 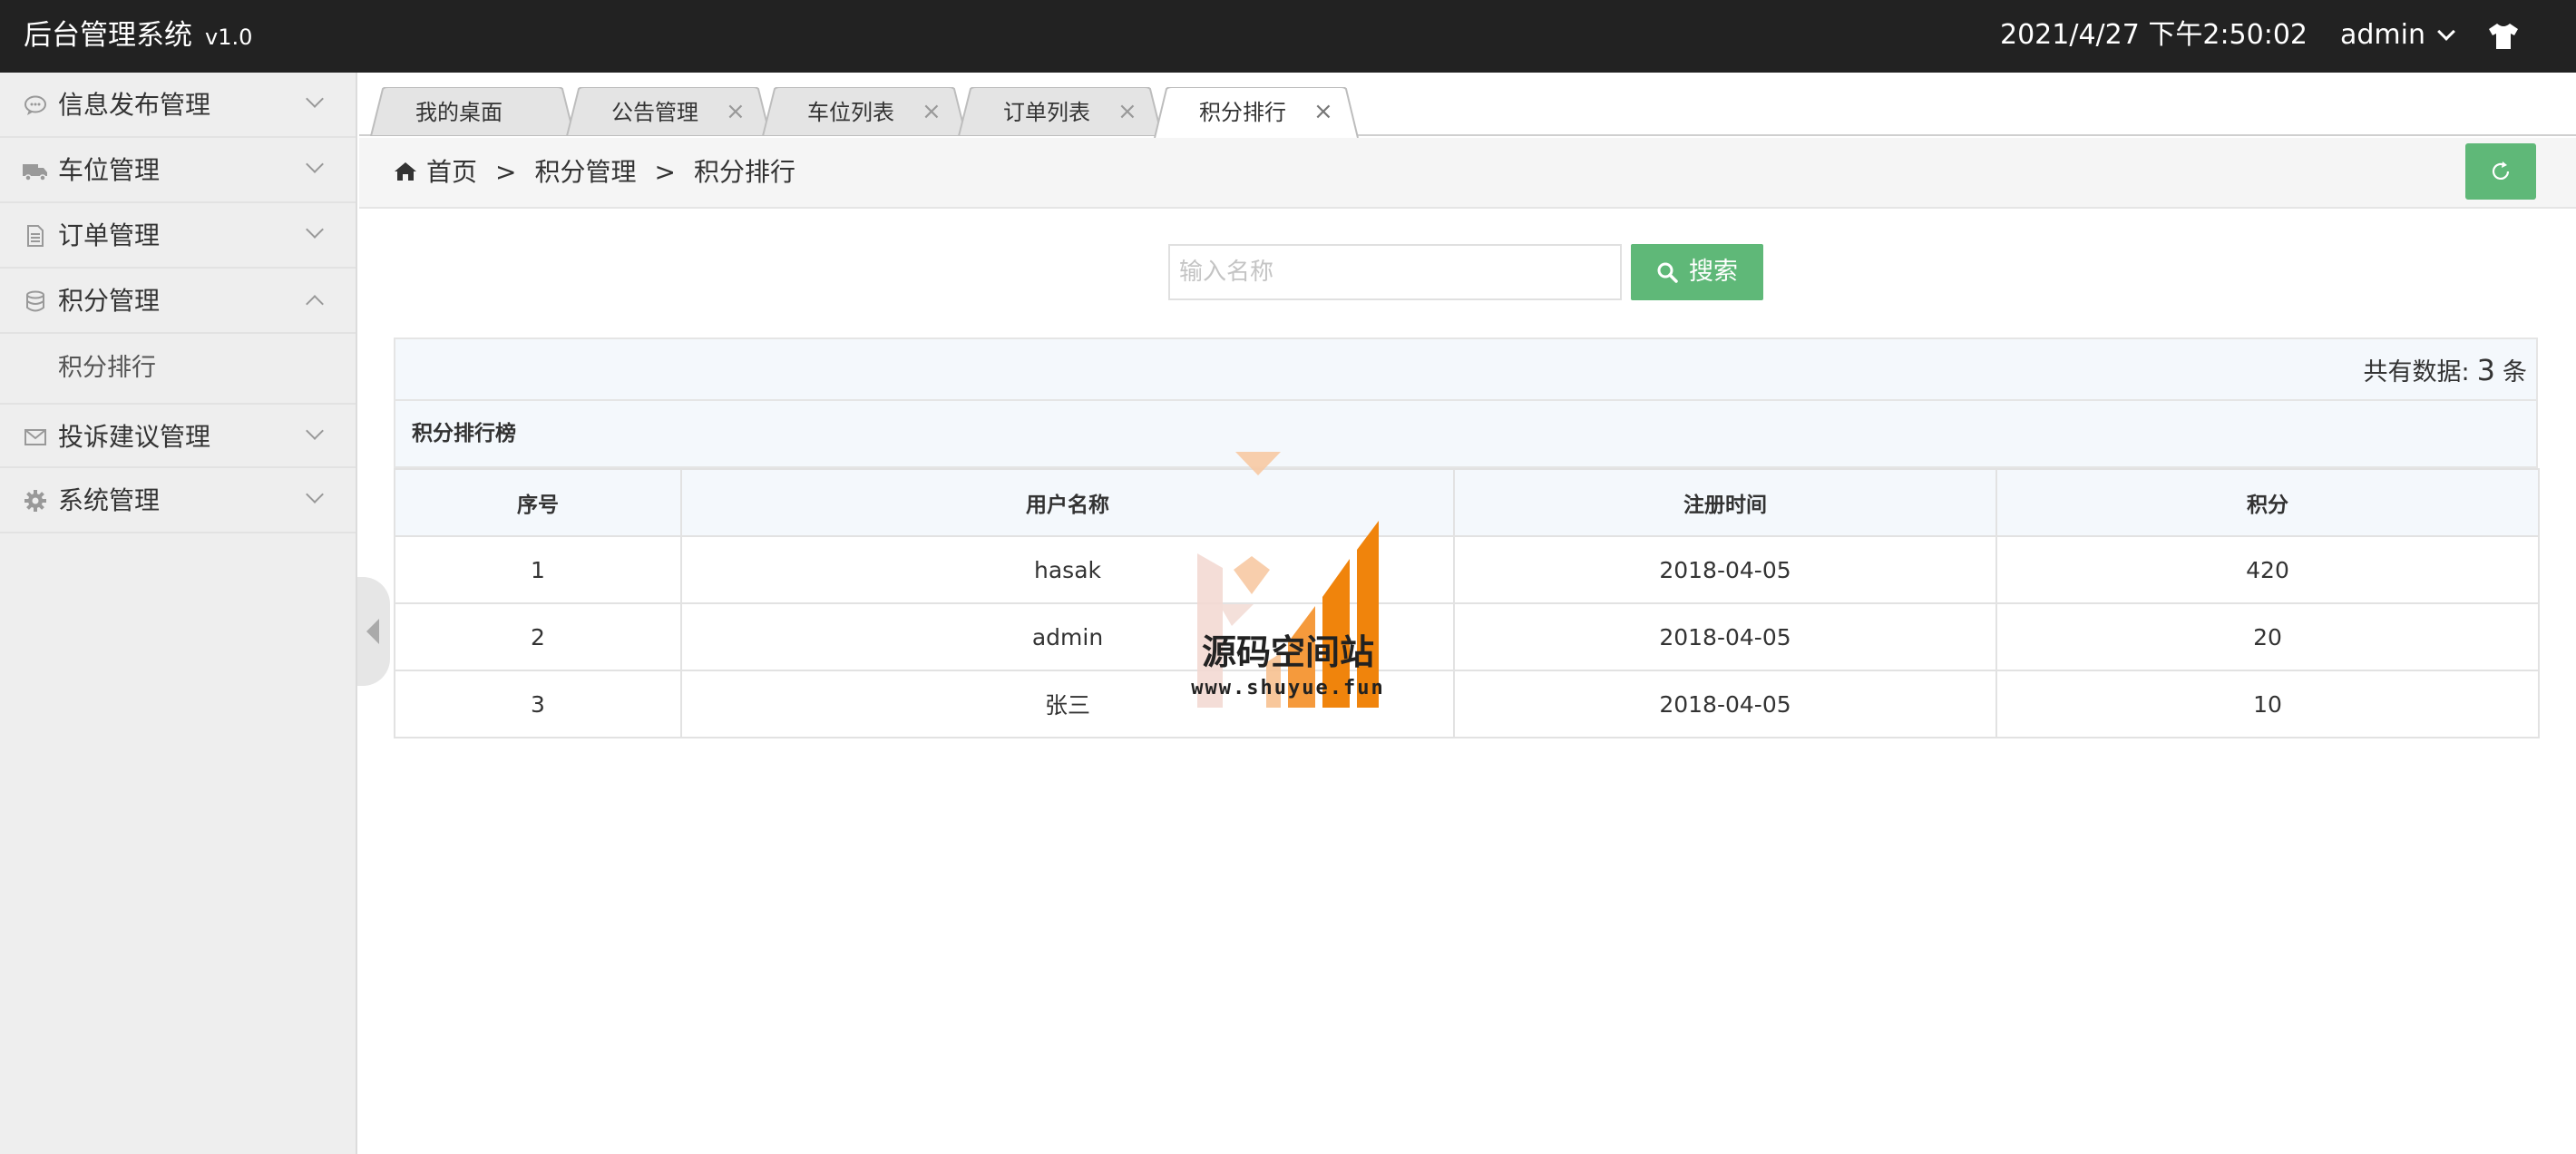 I want to click on table-row: 3 张三 2018-04-05 10, so click(x=1467, y=704).